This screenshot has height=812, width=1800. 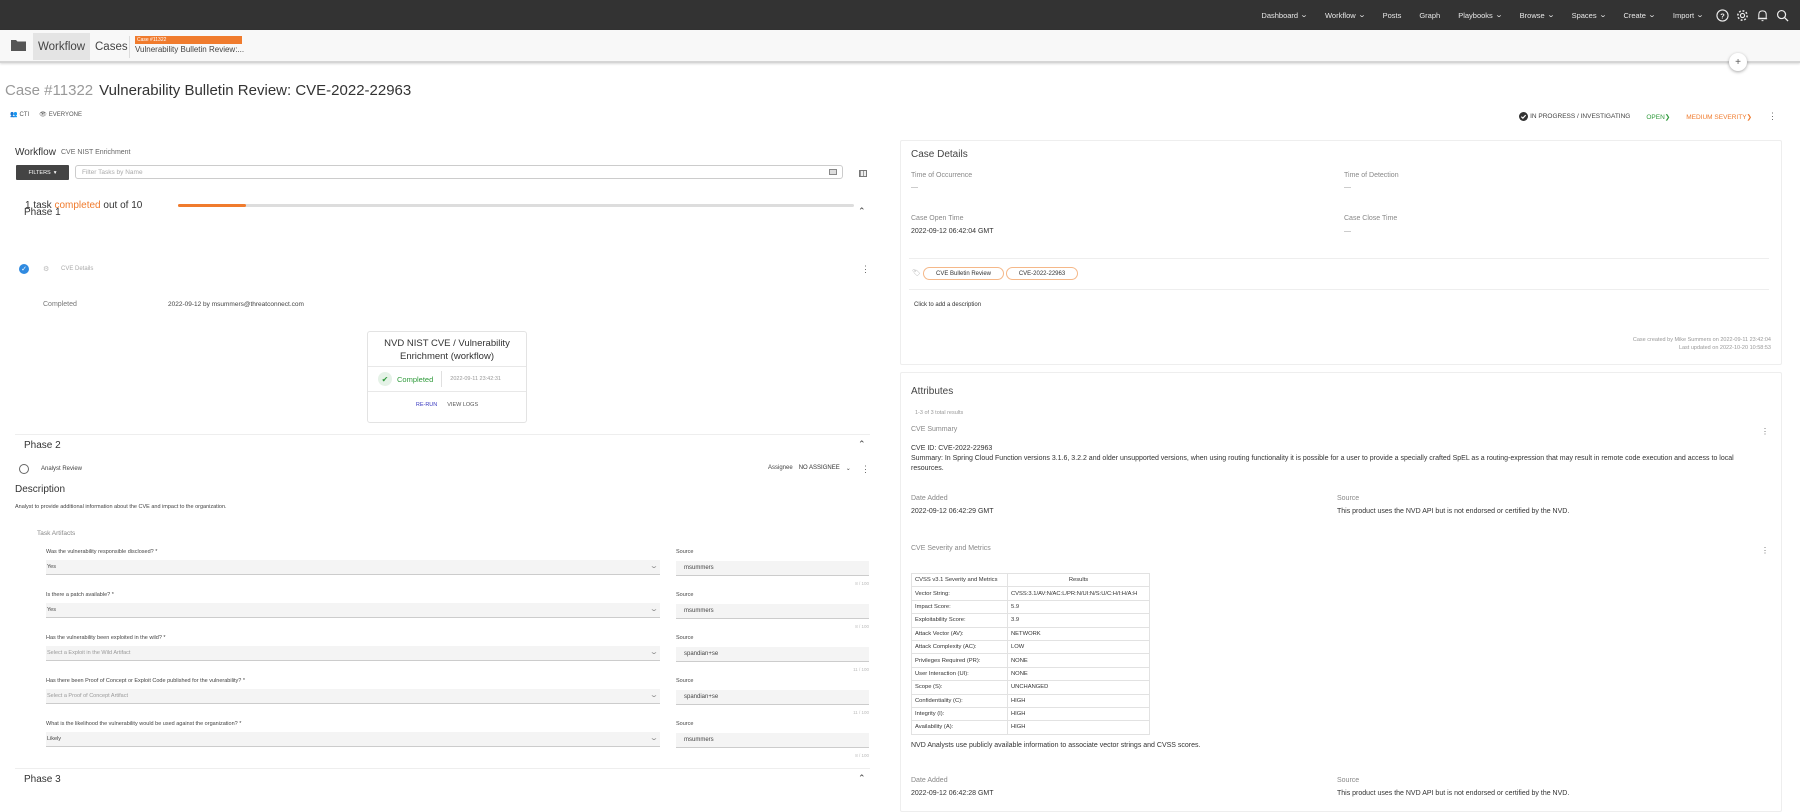 I want to click on artifact-select: Select a Proof of Concept Artifact ⌄, so click(x=353, y=696).